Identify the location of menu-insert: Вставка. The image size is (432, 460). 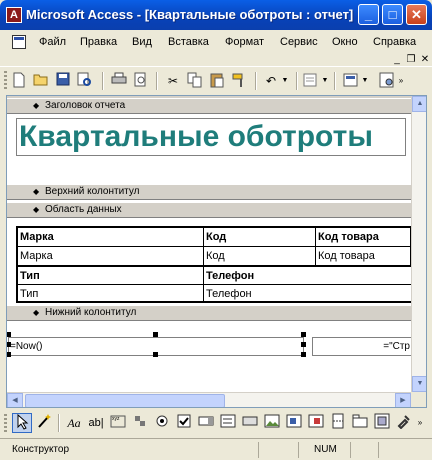
(188, 42).